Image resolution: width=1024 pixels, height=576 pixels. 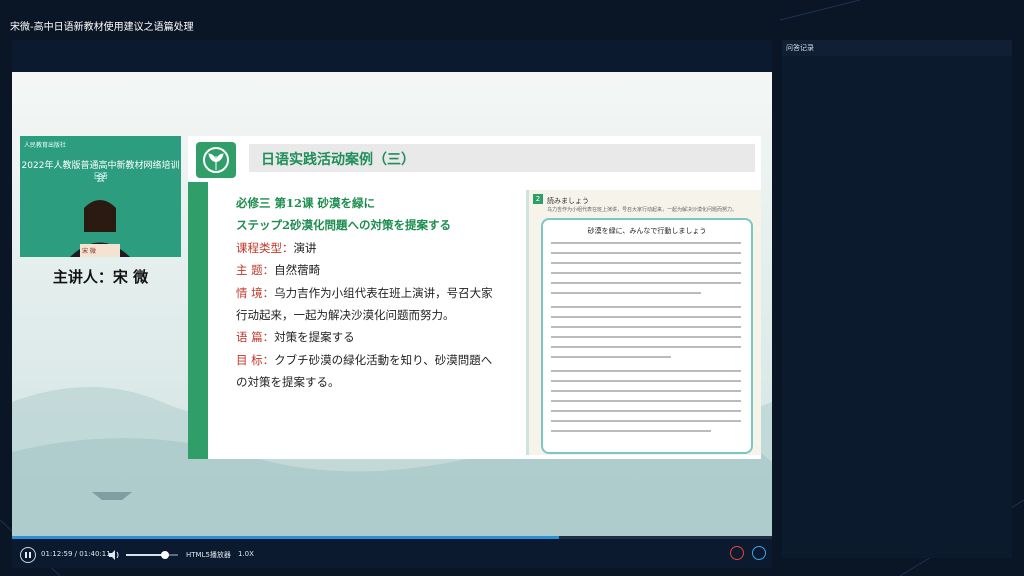 I want to click on volume-slider, so click(x=152, y=555).